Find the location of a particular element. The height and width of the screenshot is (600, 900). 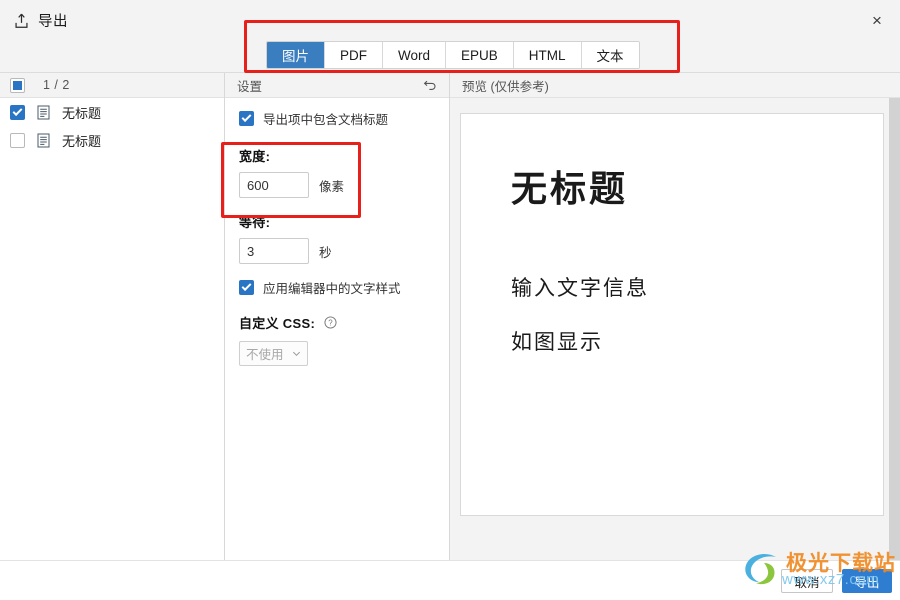

width-input is located at coordinates (274, 185).